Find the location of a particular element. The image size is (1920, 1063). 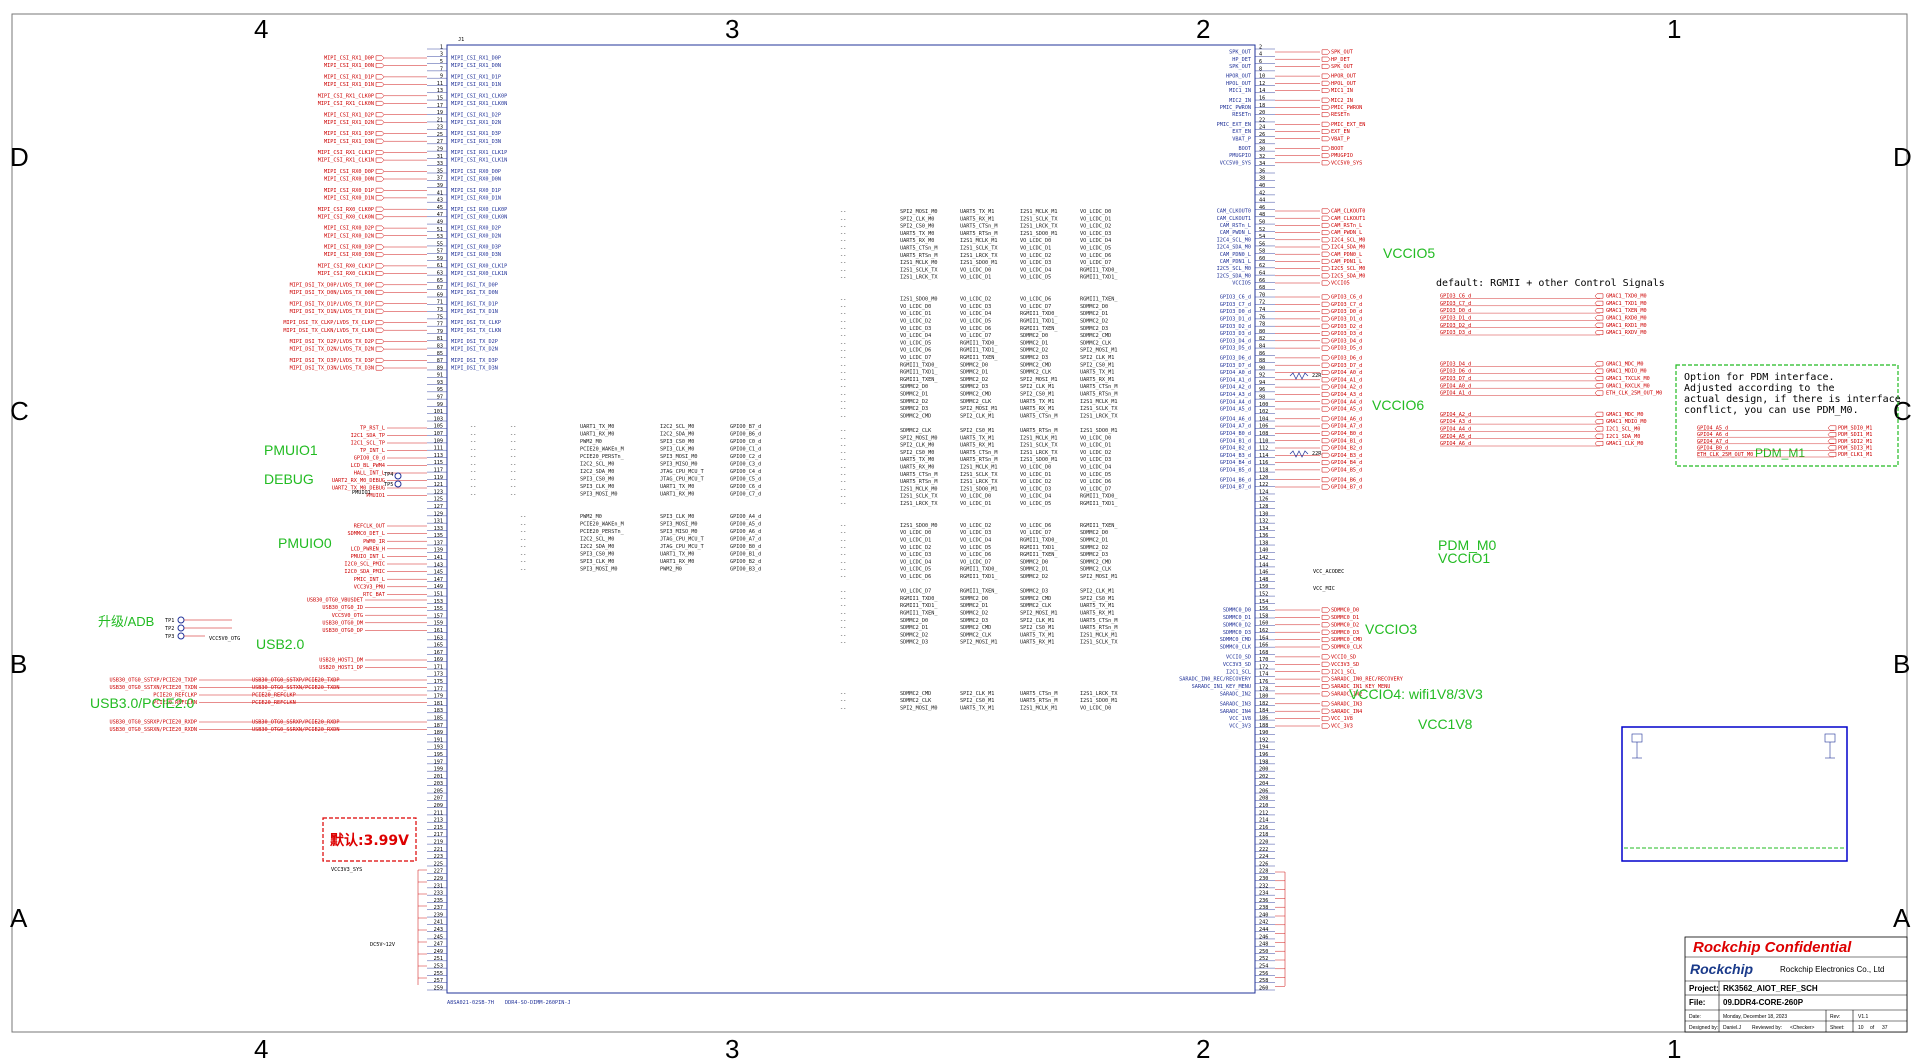

pin-function: SDMMC0_D3 is located at coordinates (1237, 633).